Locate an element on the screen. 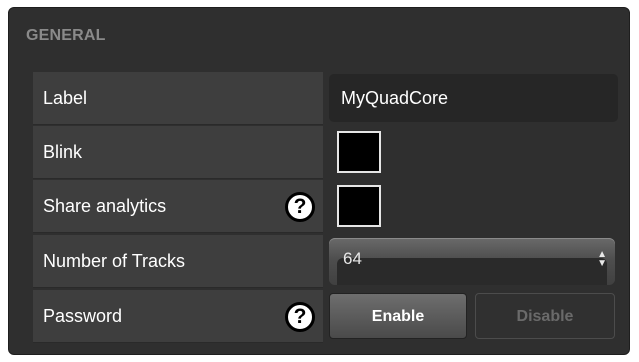 This screenshot has width=639, height=362. row-blink: Blink is located at coordinates (332, 152).